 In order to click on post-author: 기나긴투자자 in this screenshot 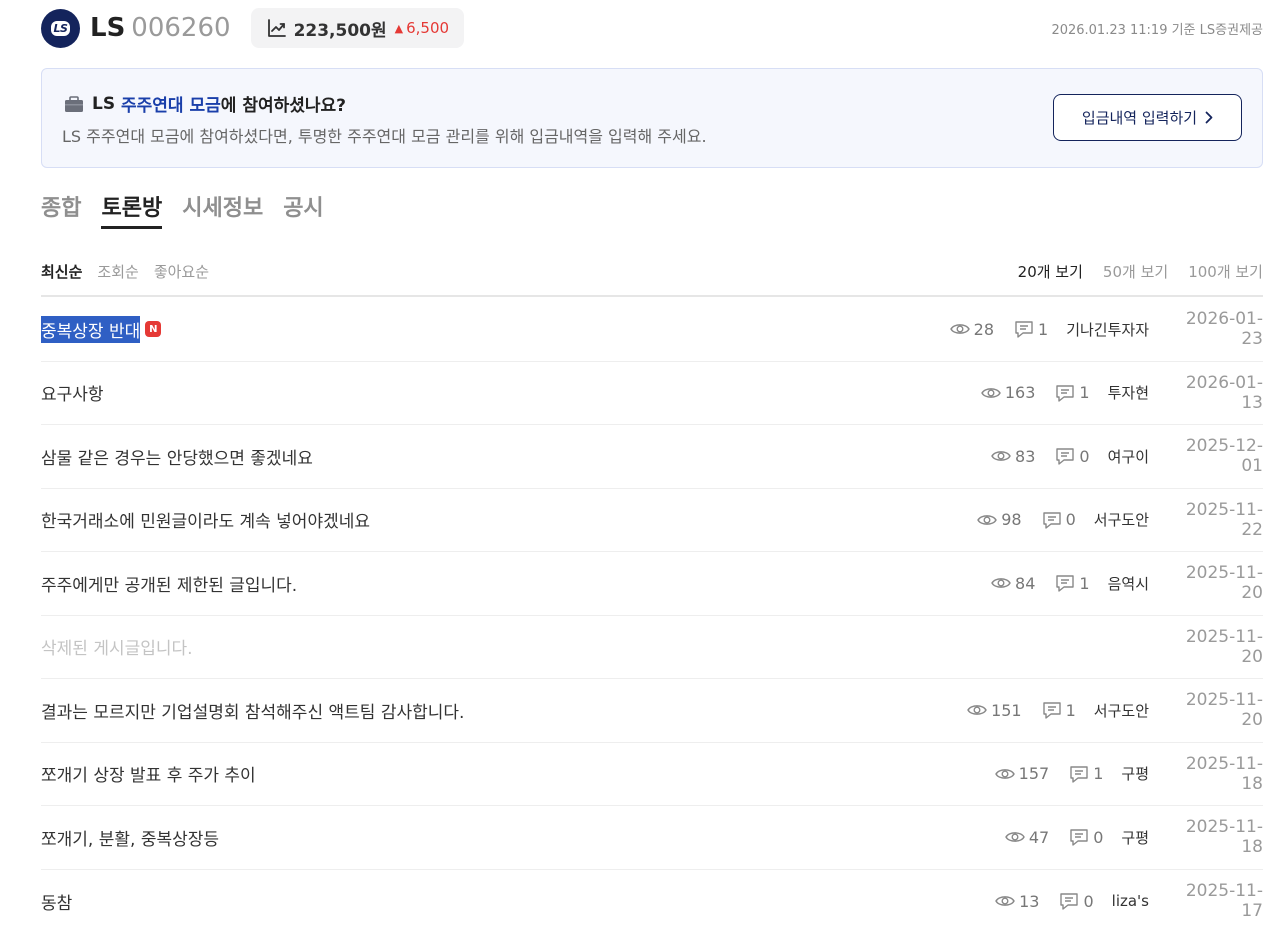, I will do `click(1107, 329)`.